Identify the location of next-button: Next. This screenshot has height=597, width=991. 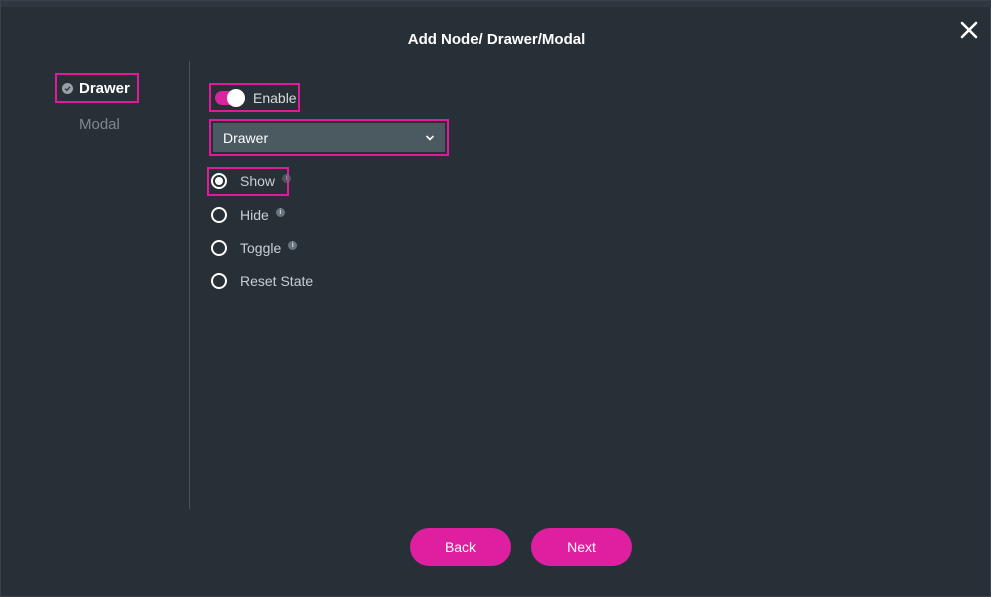
(581, 547).